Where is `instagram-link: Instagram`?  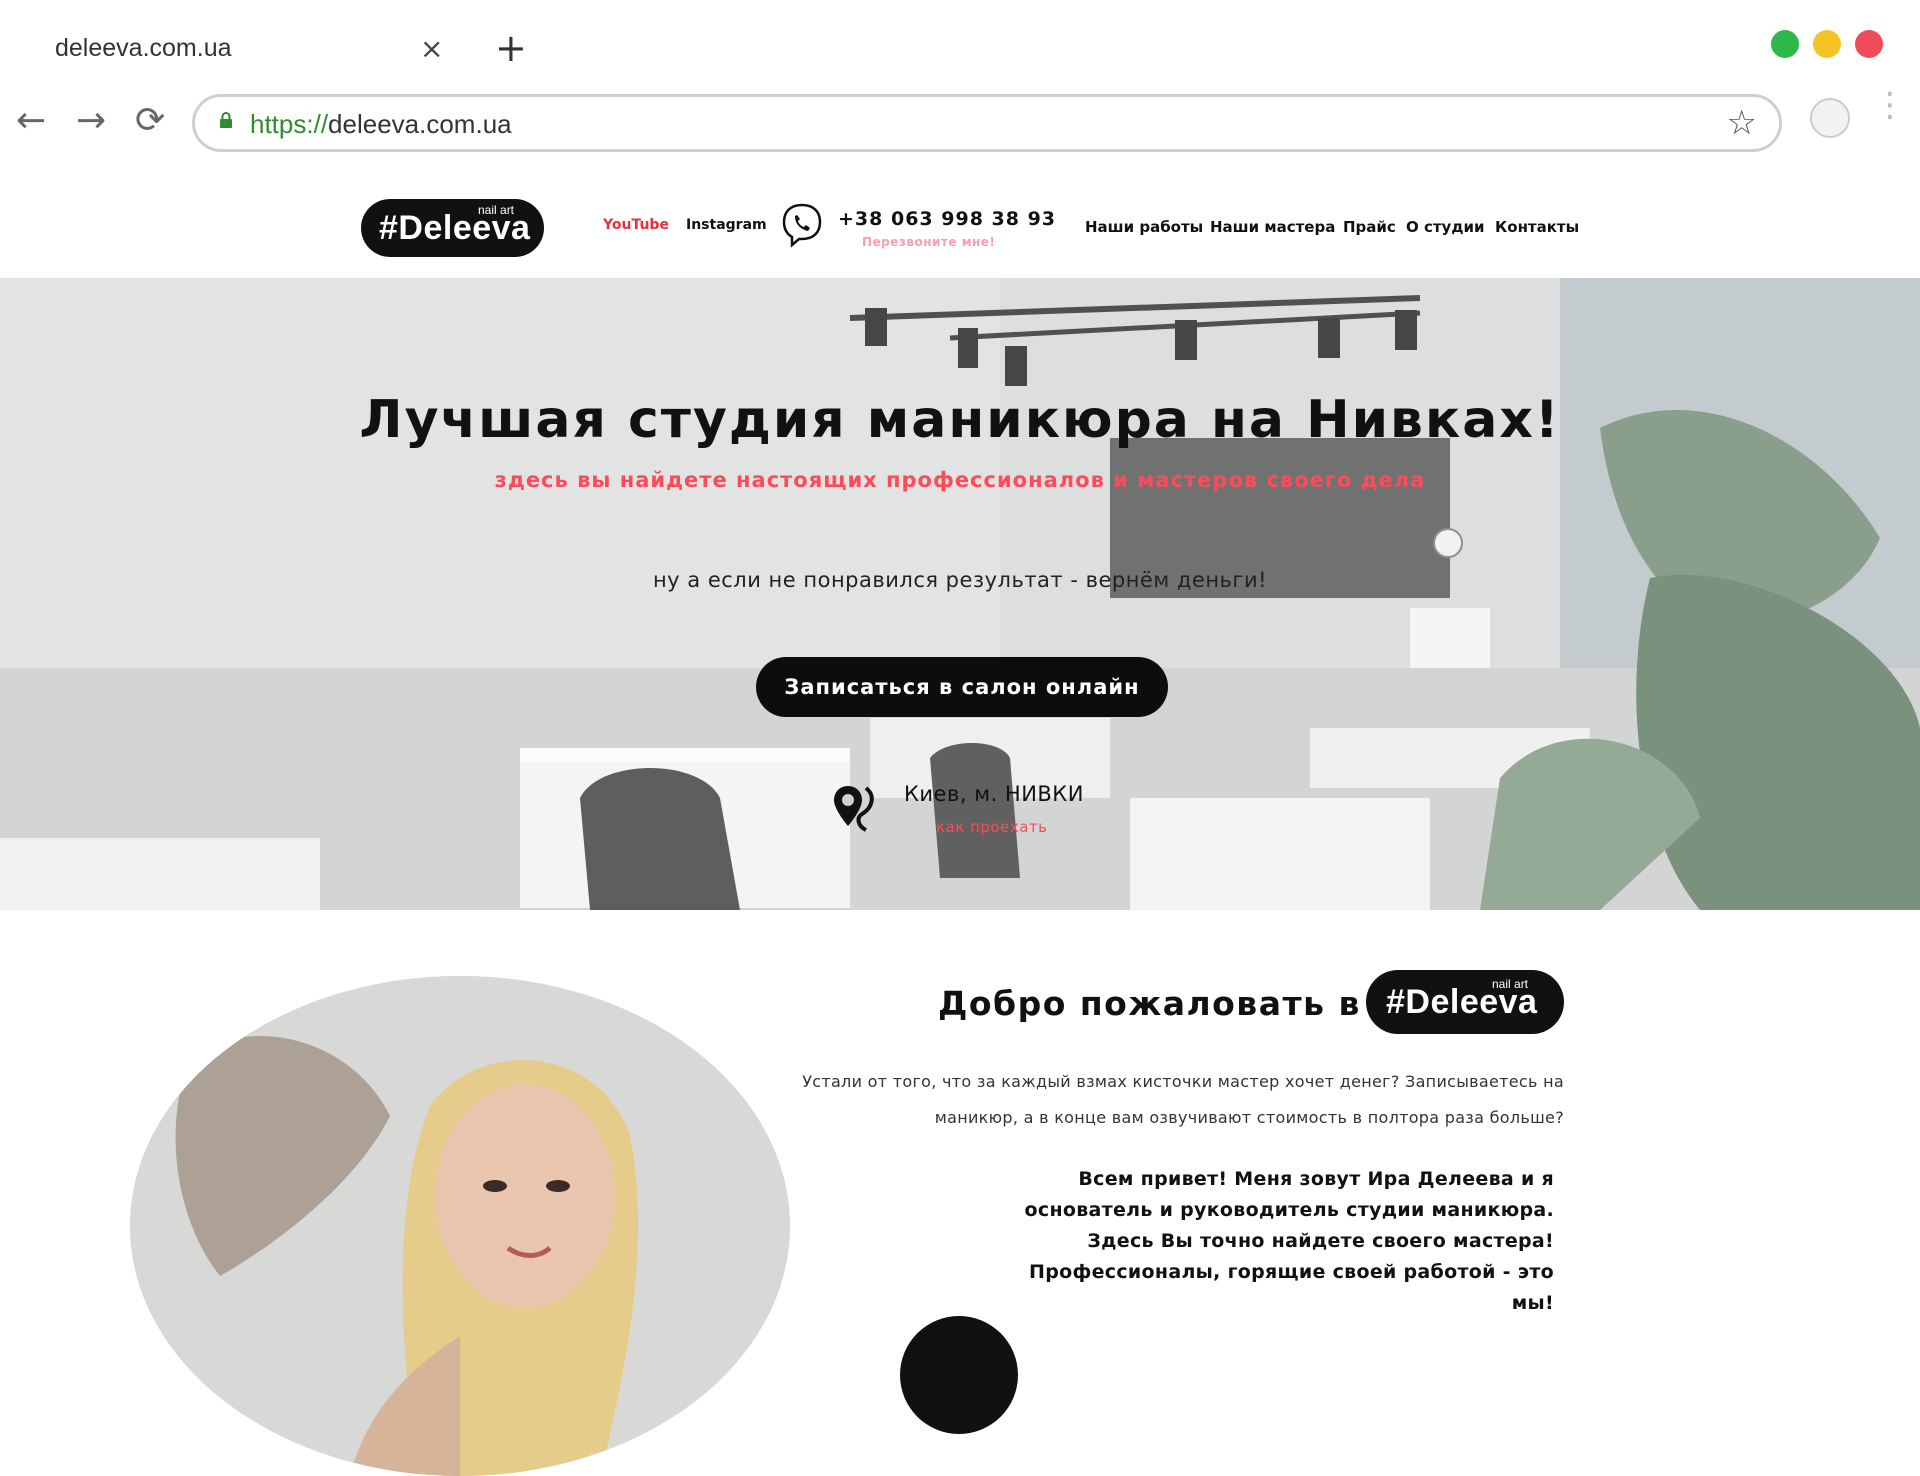
instagram-link: Instagram is located at coordinates (726, 225).